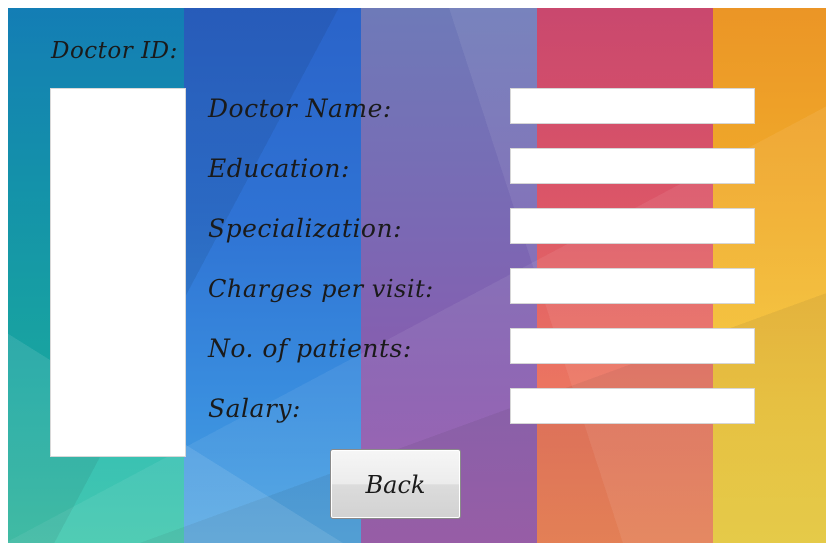 This screenshot has height=543, width=827. I want to click on education-label: Education:, so click(279, 168).